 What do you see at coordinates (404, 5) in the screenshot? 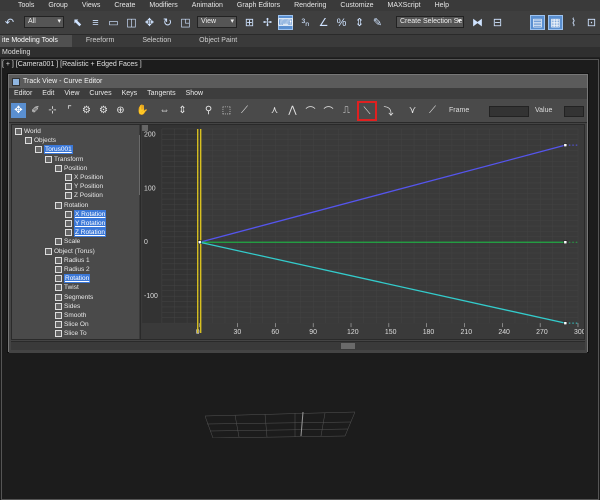
I see `menu-maxscript: MAXScript` at bounding box center [404, 5].